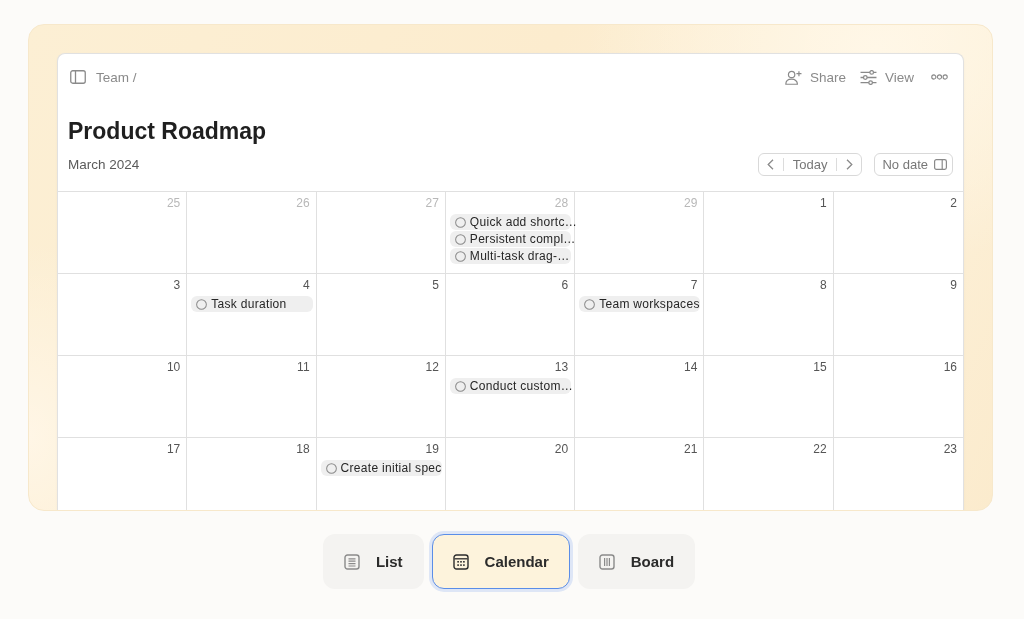 The height and width of the screenshot is (619, 1024). Describe the element at coordinates (691, 203) in the screenshot. I see `day-number: 29` at that location.